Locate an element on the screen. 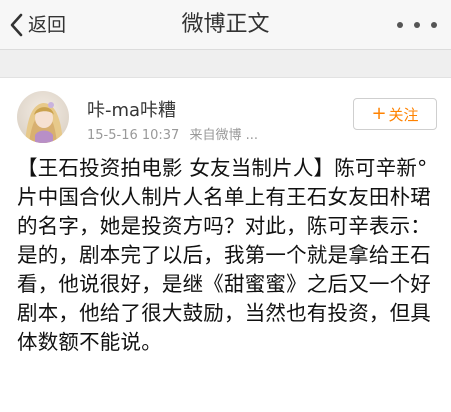 This screenshot has width=451, height=412. page-title: 微博正文 is located at coordinates (225, 24).